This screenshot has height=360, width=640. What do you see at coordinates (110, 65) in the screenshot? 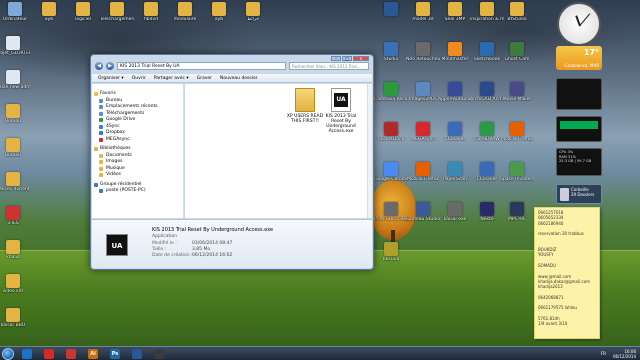
I see `forward-icon: ▶` at bounding box center [110, 65].